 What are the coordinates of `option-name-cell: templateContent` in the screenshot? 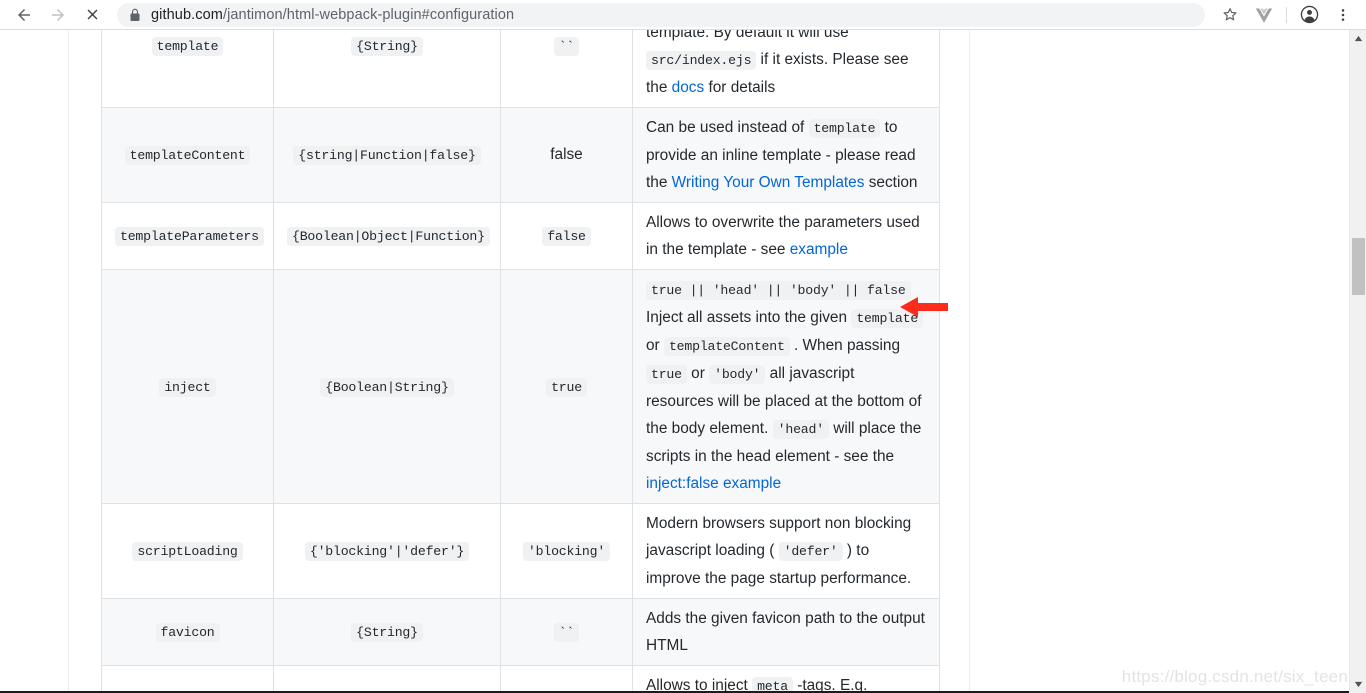 It's located at (187, 155).